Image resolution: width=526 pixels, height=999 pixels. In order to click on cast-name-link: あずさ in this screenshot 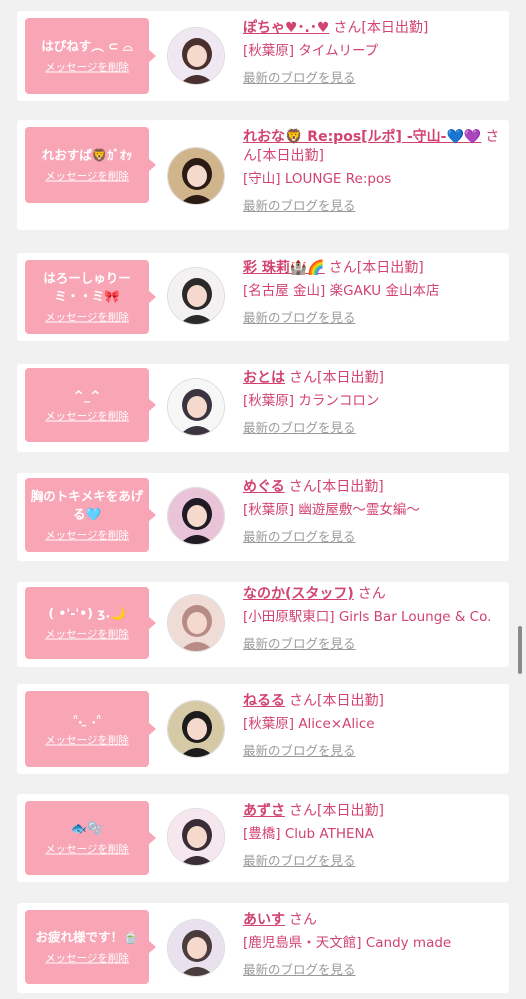, I will do `click(264, 811)`.